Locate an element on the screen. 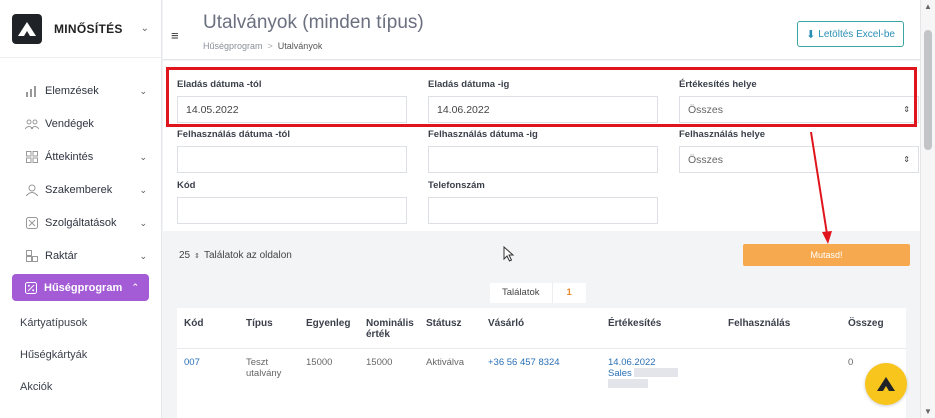 This screenshot has height=418, width=935. page-title: Utalványok (minden típus) is located at coordinates (313, 22).